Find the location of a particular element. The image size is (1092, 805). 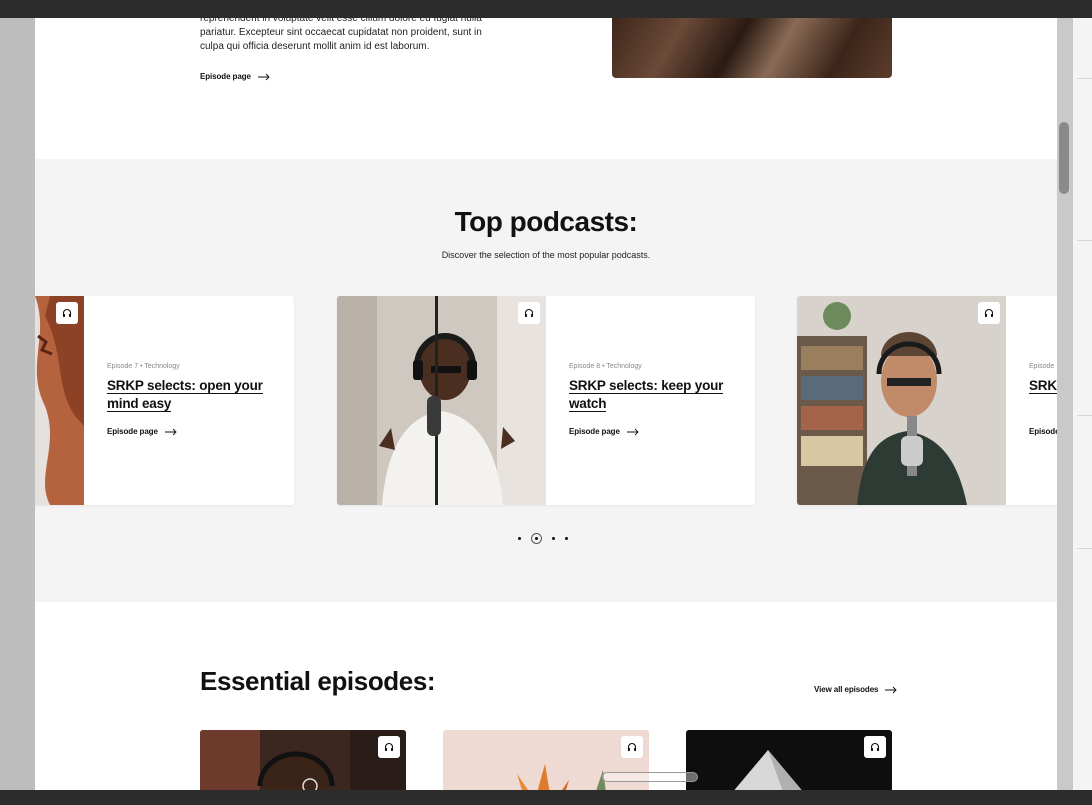

episode-link-label: Episode page is located at coordinates (225, 76).